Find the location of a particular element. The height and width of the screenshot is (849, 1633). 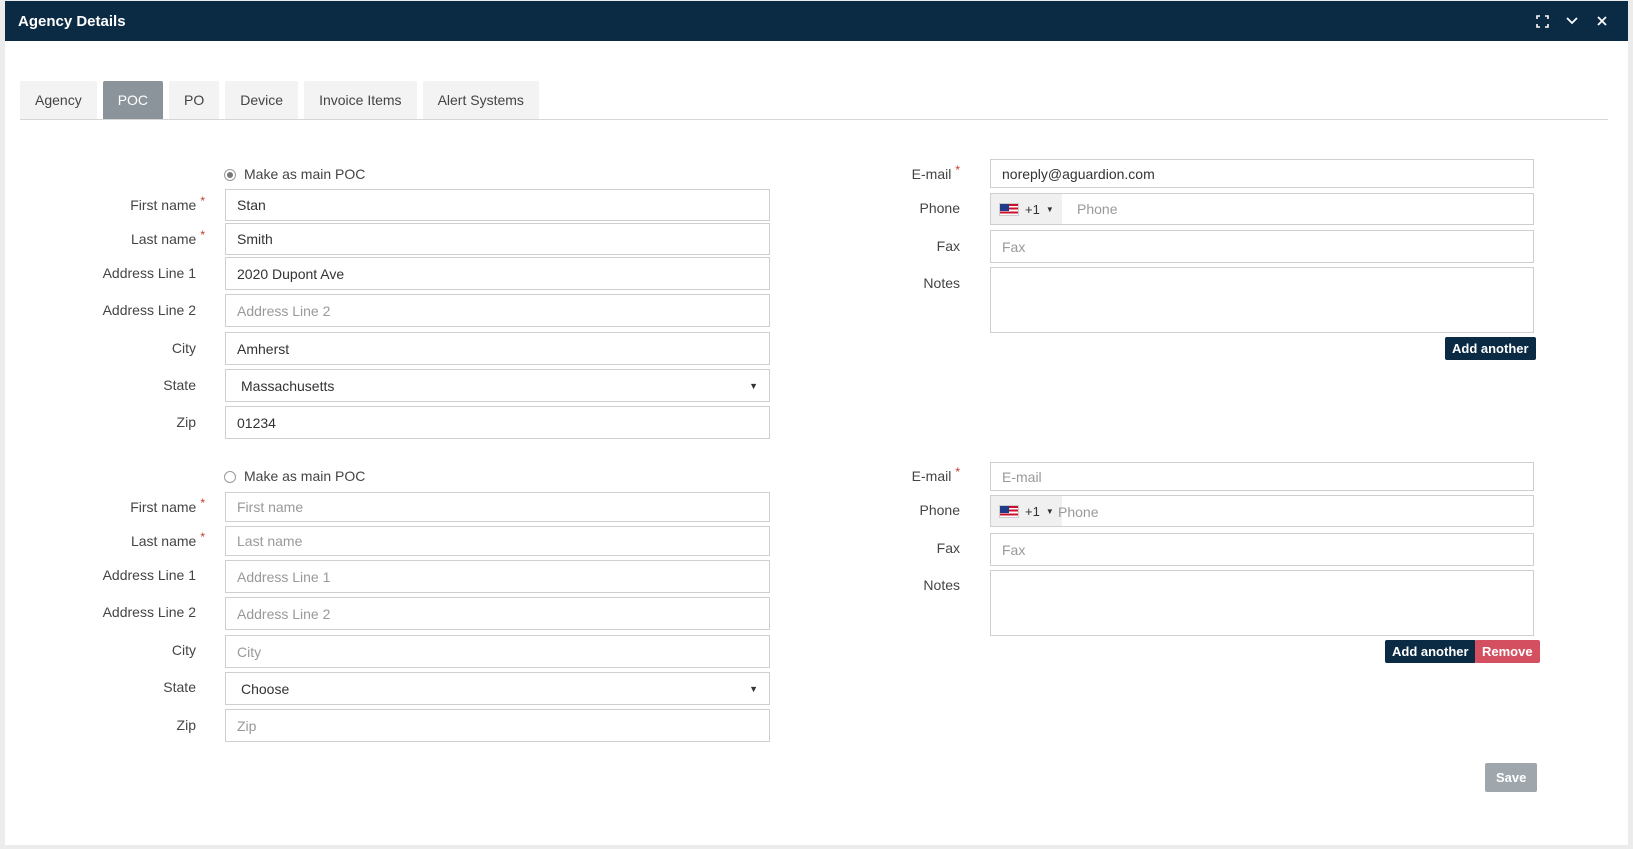

fax-input-2: Fax is located at coordinates (1262, 549).